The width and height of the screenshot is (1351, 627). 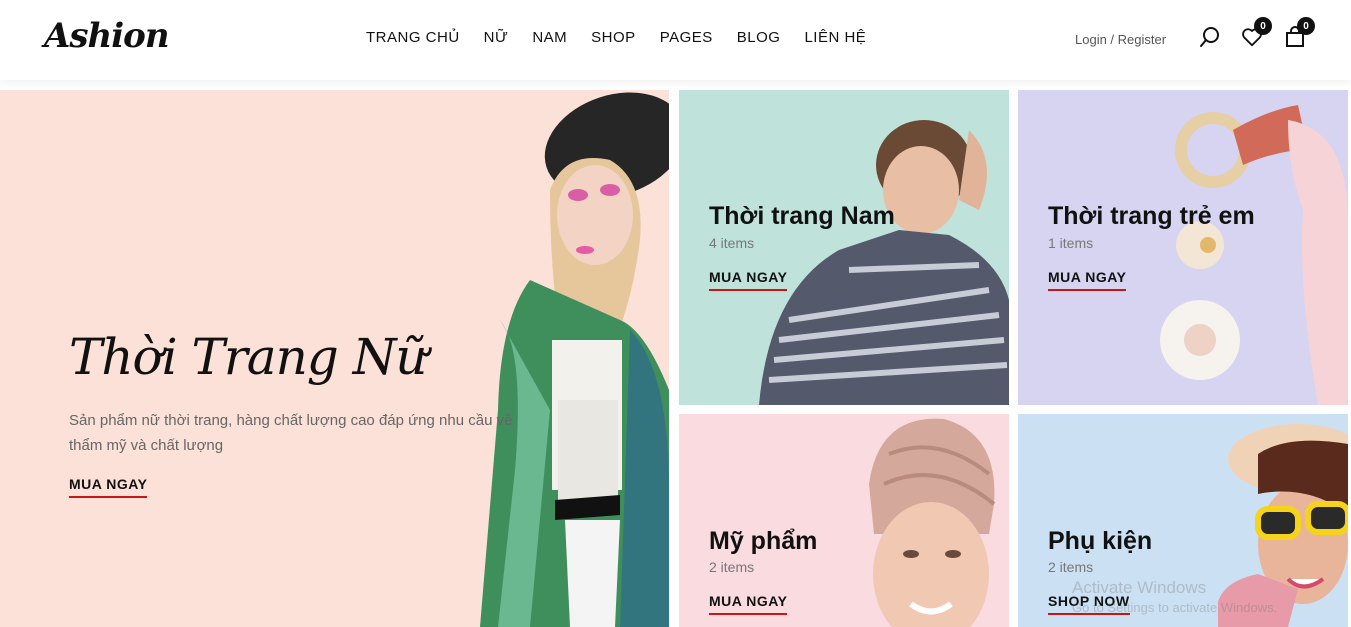 What do you see at coordinates (686, 37) in the screenshot?
I see `nav-item-pages: PAGES` at bounding box center [686, 37].